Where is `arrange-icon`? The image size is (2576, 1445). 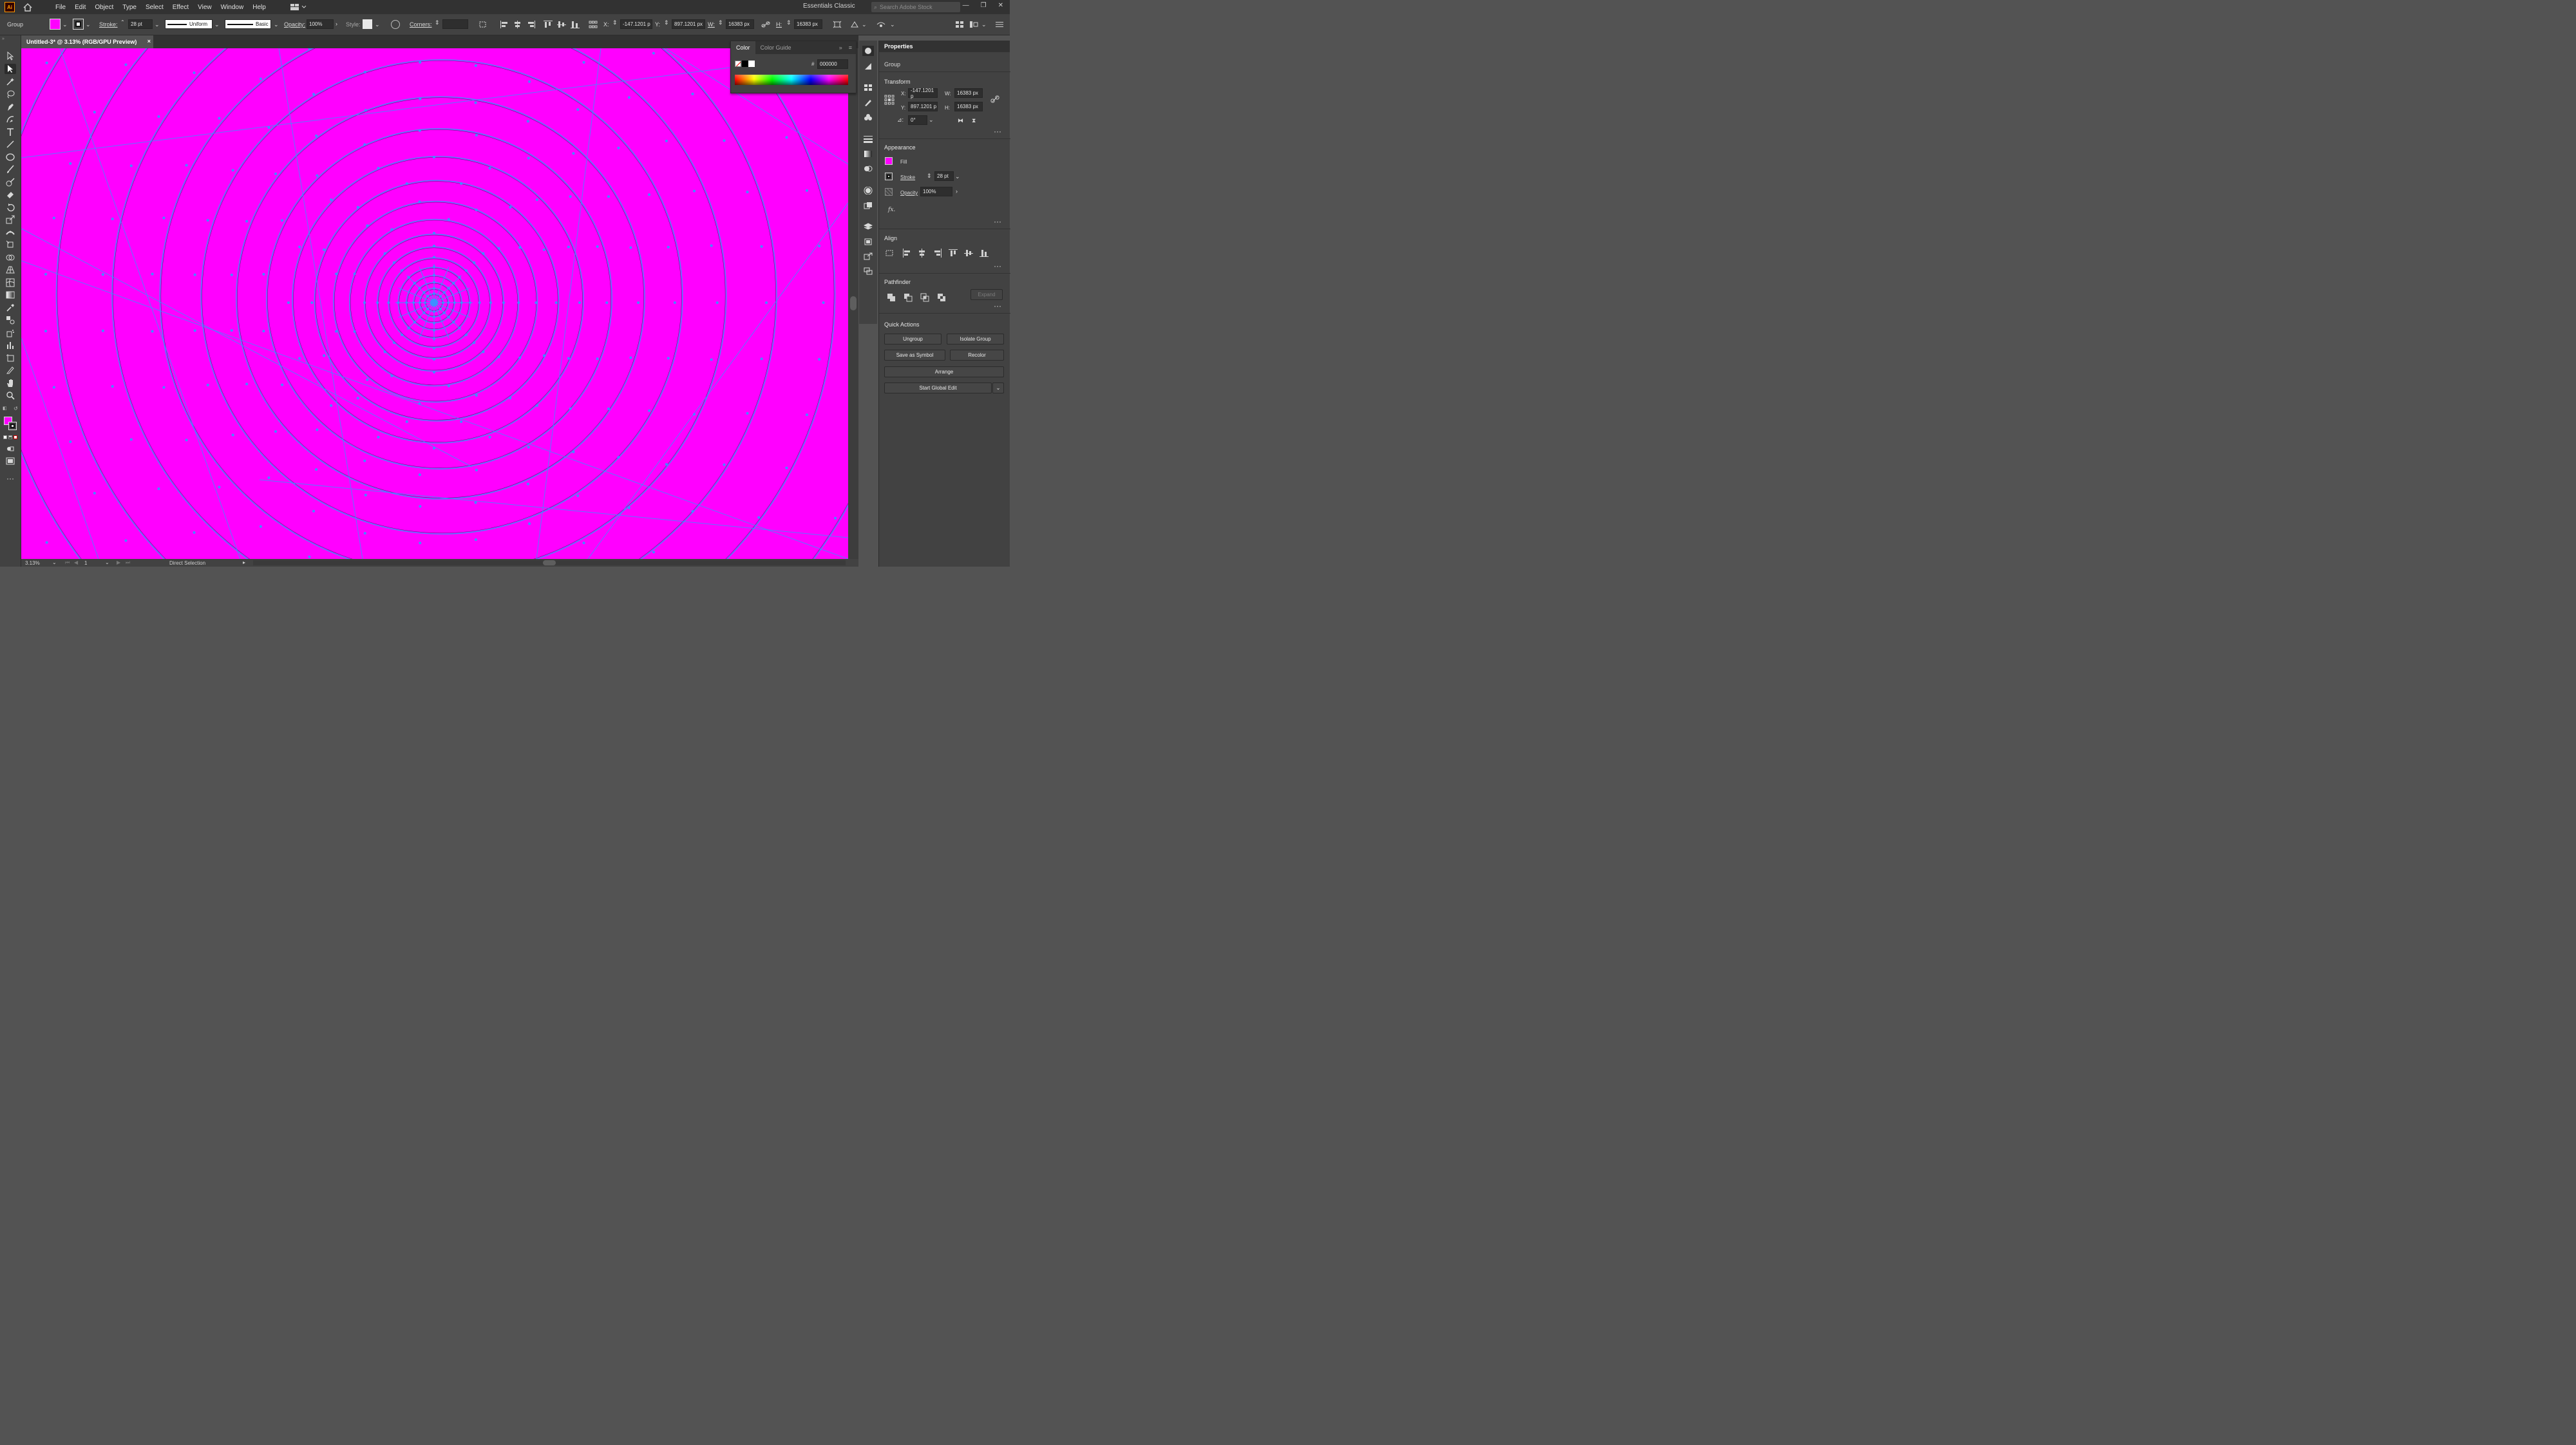
arrange-icon is located at coordinates (959, 24).